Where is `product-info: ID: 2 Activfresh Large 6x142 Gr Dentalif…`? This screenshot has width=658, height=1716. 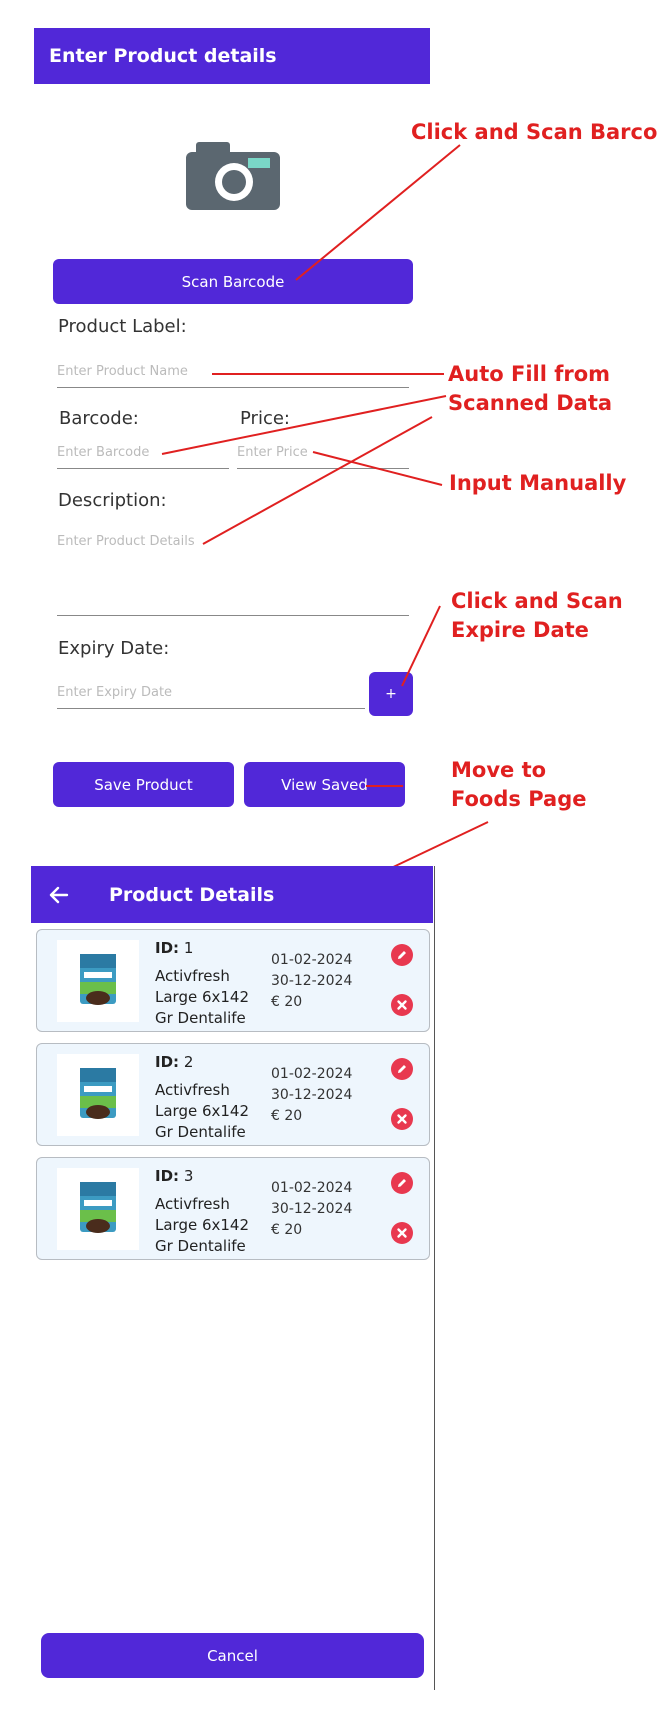 product-info: ID: 2 Activfresh Large 6x142 Gr Dentalif… is located at coordinates (202, 1097).